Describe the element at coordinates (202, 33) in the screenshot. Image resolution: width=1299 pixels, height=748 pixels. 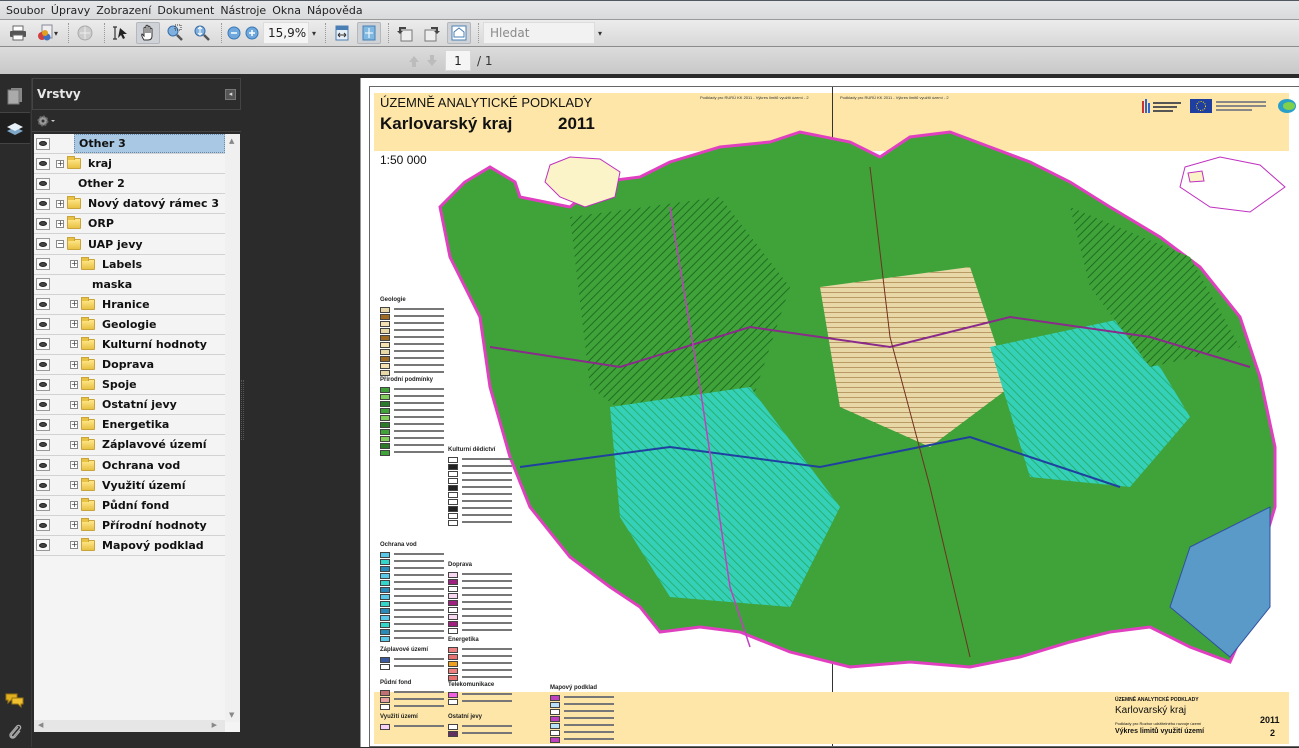
I see `dynamic-zoom-button` at that location.